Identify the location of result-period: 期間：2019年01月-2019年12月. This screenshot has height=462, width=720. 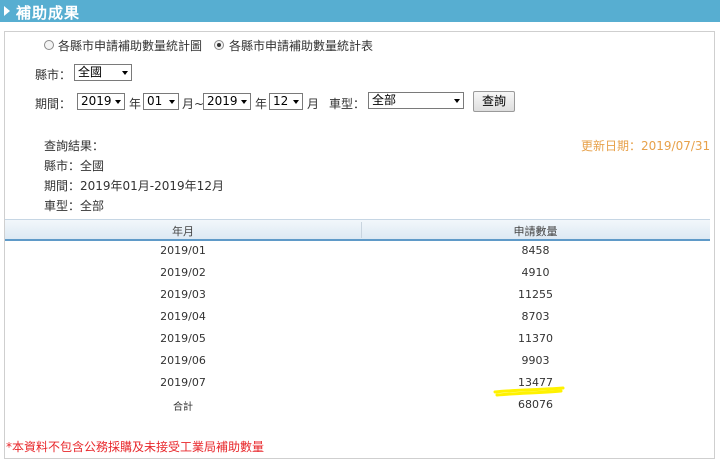
(134, 186).